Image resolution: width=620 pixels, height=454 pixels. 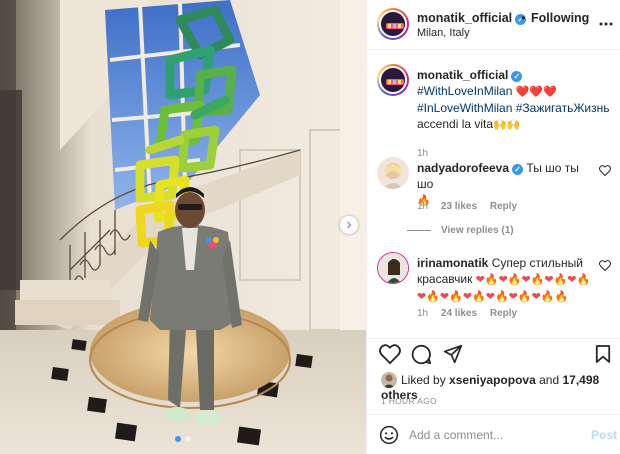 What do you see at coordinates (390, 355) in the screenshot?
I see `like-heart-icon` at bounding box center [390, 355].